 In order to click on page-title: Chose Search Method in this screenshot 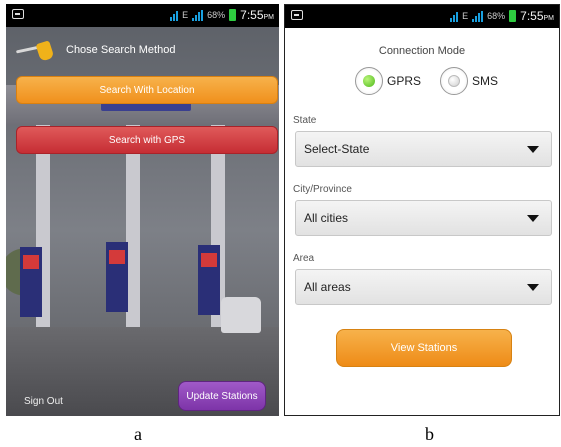, I will do `click(121, 50)`.